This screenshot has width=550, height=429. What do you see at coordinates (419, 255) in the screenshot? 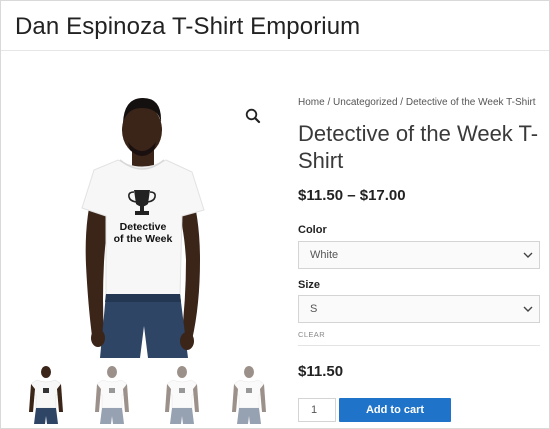
I see `color-select: White` at bounding box center [419, 255].